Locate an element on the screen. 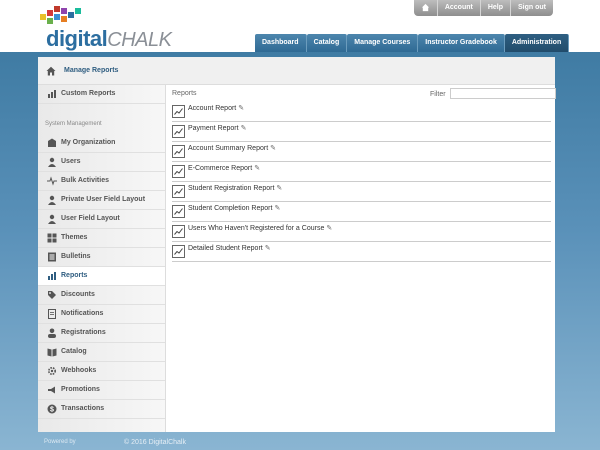  report-link: Account Report ✎ is located at coordinates (216, 108).